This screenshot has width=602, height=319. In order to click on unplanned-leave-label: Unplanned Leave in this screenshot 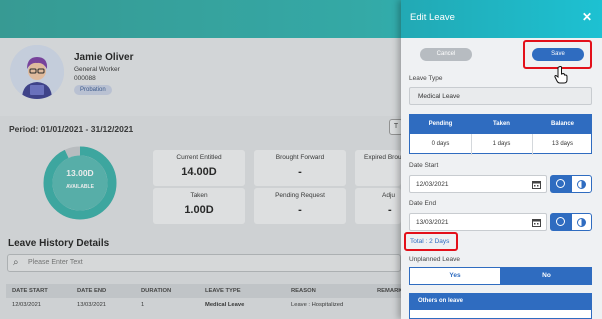, I will do `click(434, 259)`.